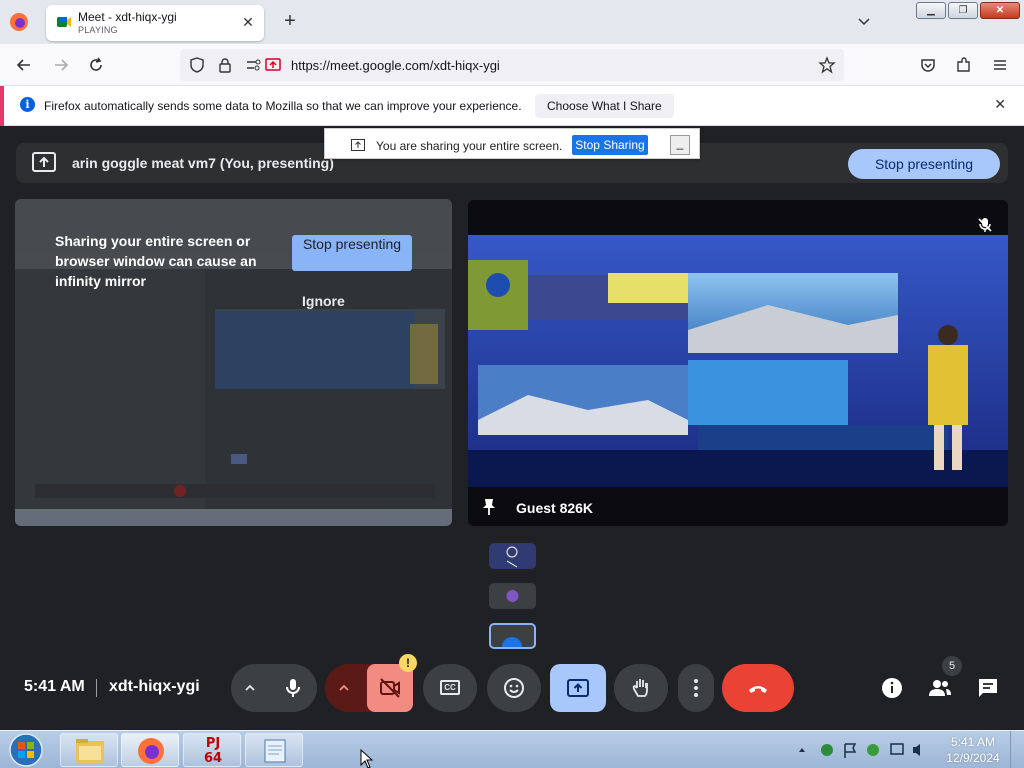 This screenshot has height=768, width=1024. I want to click on address-bar: https://meet.google.com/xdt-hiqx-ygi, so click(512, 65).